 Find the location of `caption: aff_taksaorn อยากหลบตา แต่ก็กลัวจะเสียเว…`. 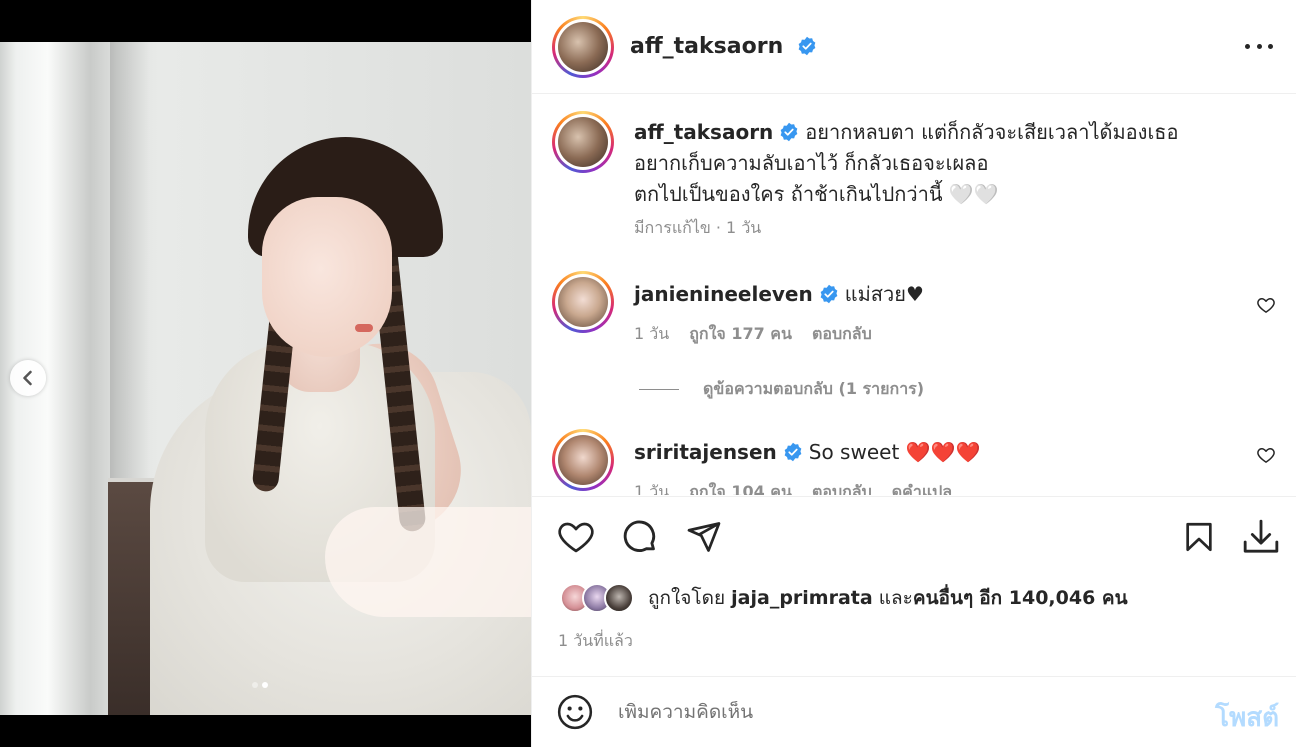

caption: aff_taksaorn อยากหลบตา แต่ก็กลัวจะเสียเว… is located at coordinates (917, 176).